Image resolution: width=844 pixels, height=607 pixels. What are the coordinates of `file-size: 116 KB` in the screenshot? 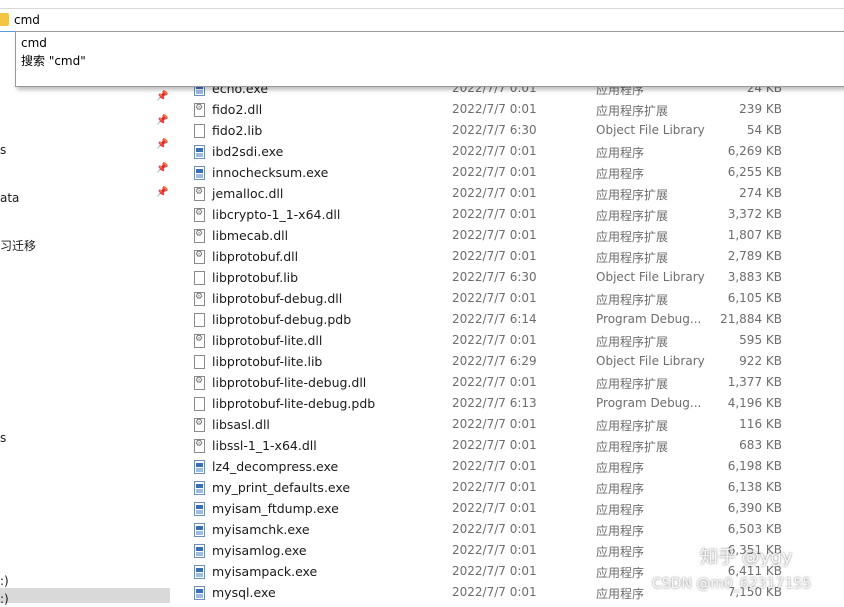 It's located at (760, 424).